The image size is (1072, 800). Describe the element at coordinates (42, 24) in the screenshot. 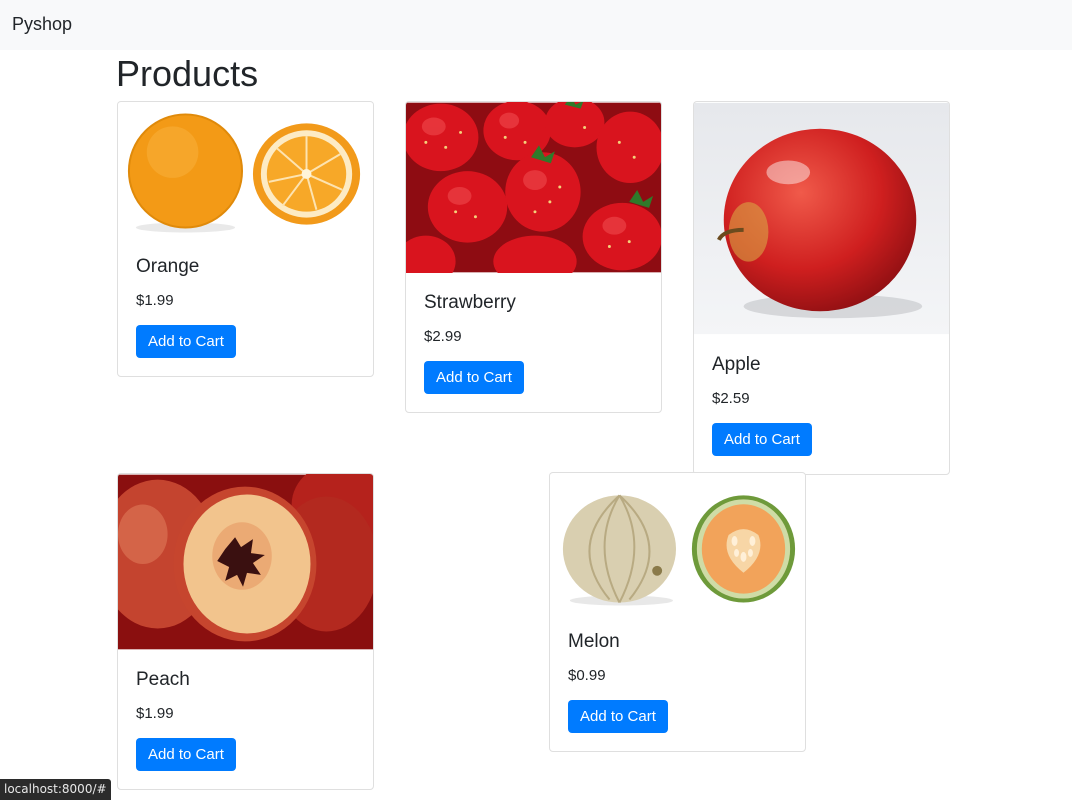

I see `brand-link: Pyshop` at that location.